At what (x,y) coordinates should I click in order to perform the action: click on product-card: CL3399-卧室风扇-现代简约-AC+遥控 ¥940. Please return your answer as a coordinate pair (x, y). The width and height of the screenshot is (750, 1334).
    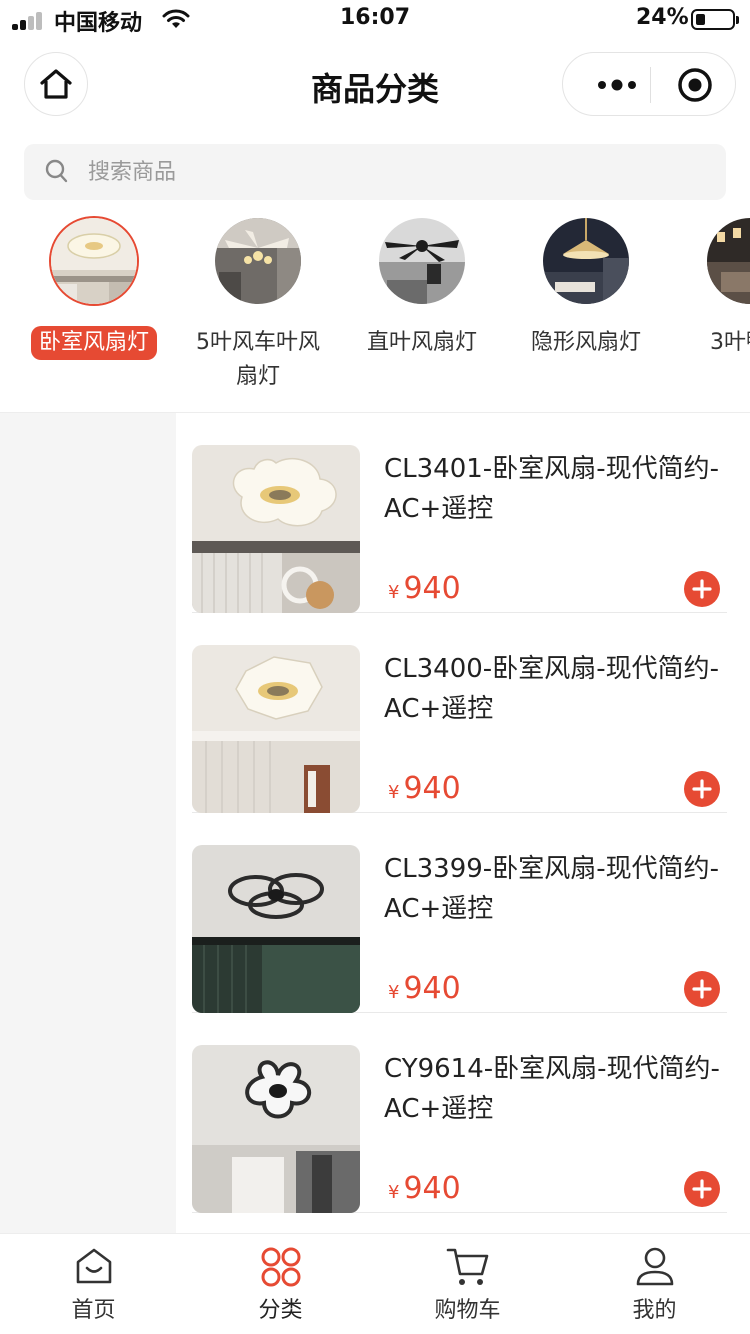
    Looking at the image, I should click on (459, 913).